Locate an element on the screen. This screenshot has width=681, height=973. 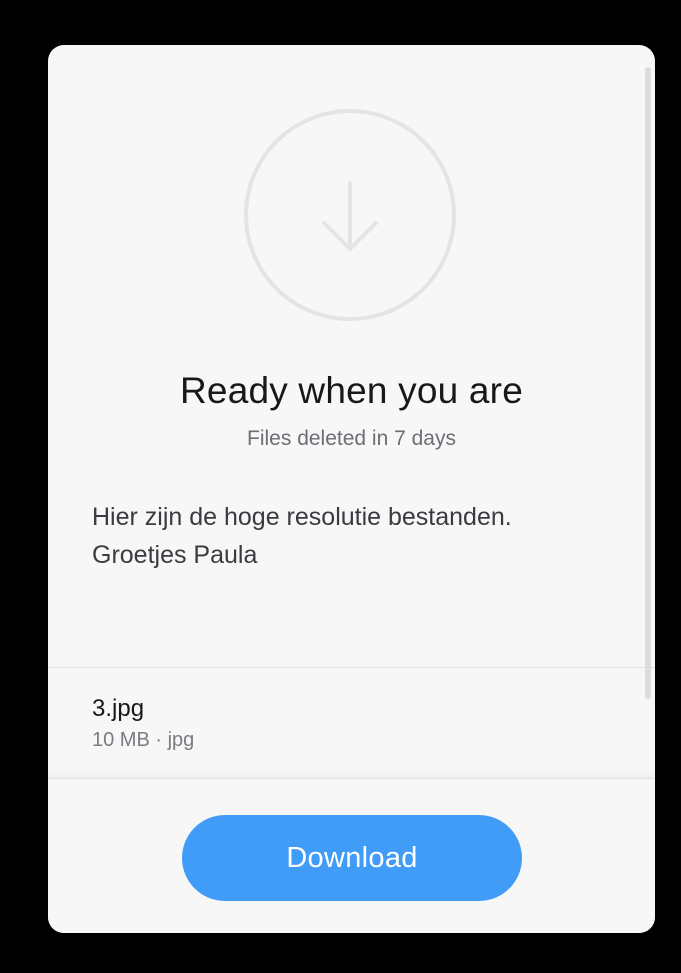
scrollbar-thumb is located at coordinates (648, 383).